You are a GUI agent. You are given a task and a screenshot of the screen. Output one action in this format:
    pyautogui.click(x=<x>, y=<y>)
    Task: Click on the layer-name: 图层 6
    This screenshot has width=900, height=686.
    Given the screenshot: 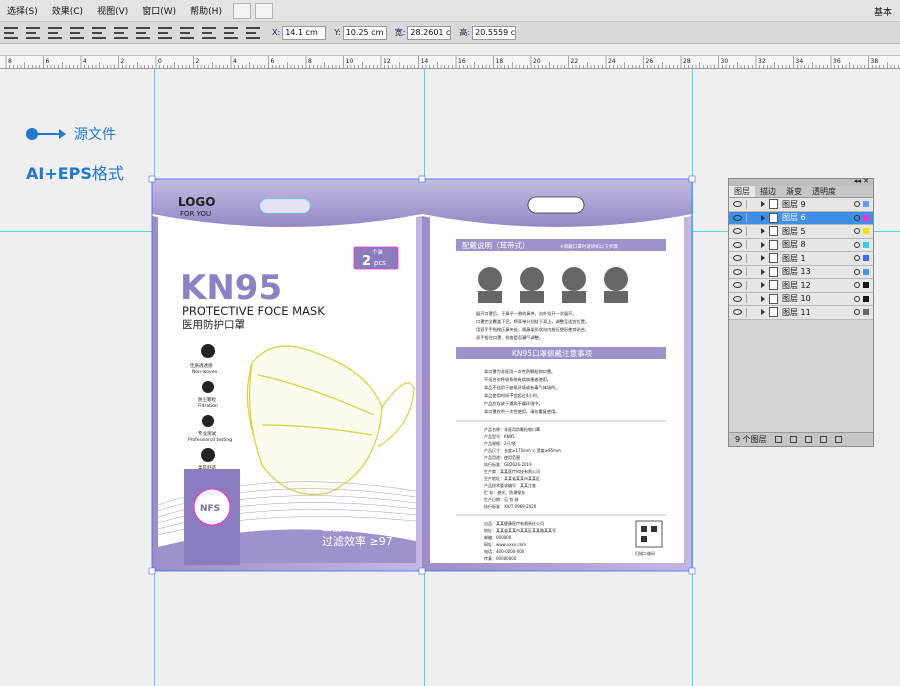 What is the action you would take?
    pyautogui.click(x=818, y=217)
    